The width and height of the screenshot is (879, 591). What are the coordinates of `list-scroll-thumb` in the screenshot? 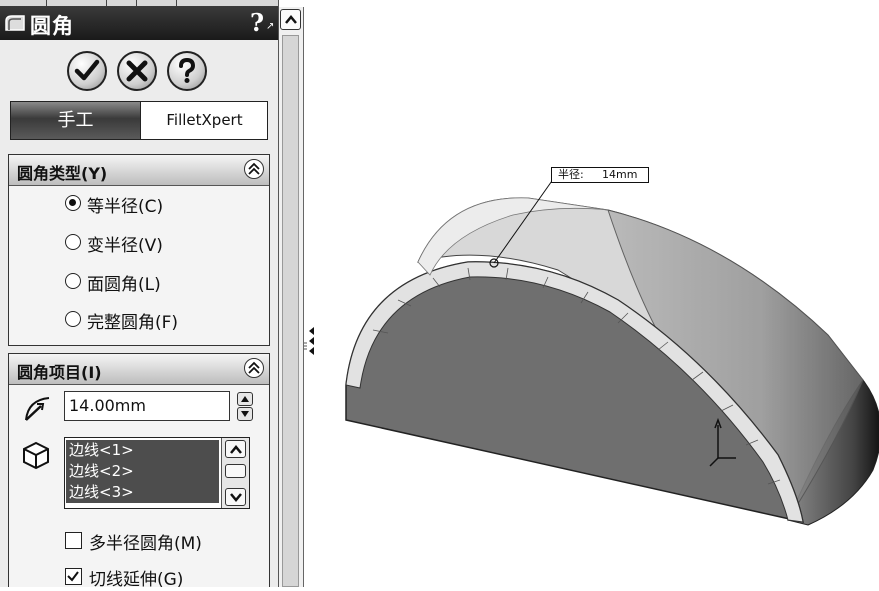 It's located at (235, 471).